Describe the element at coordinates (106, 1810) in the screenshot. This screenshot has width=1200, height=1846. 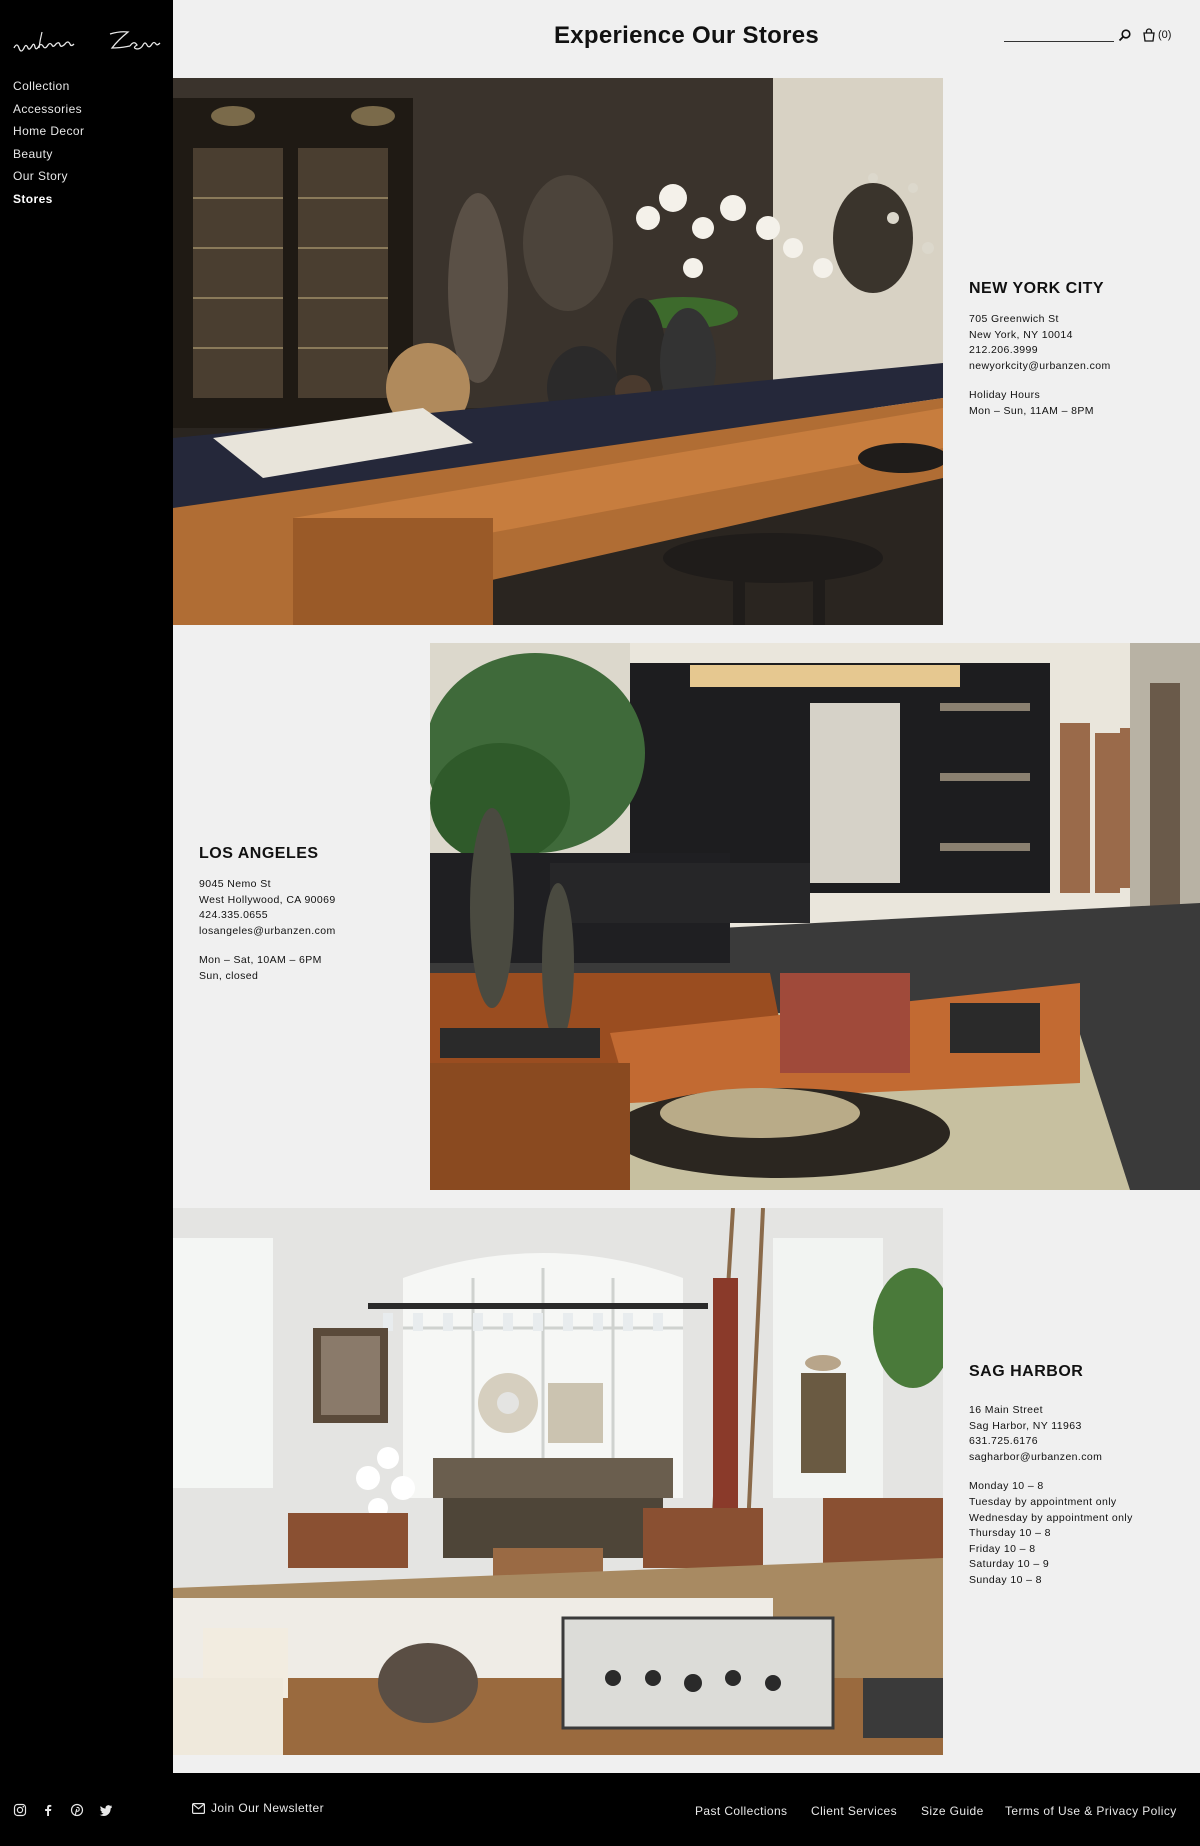
I see `twitter-icon` at that location.